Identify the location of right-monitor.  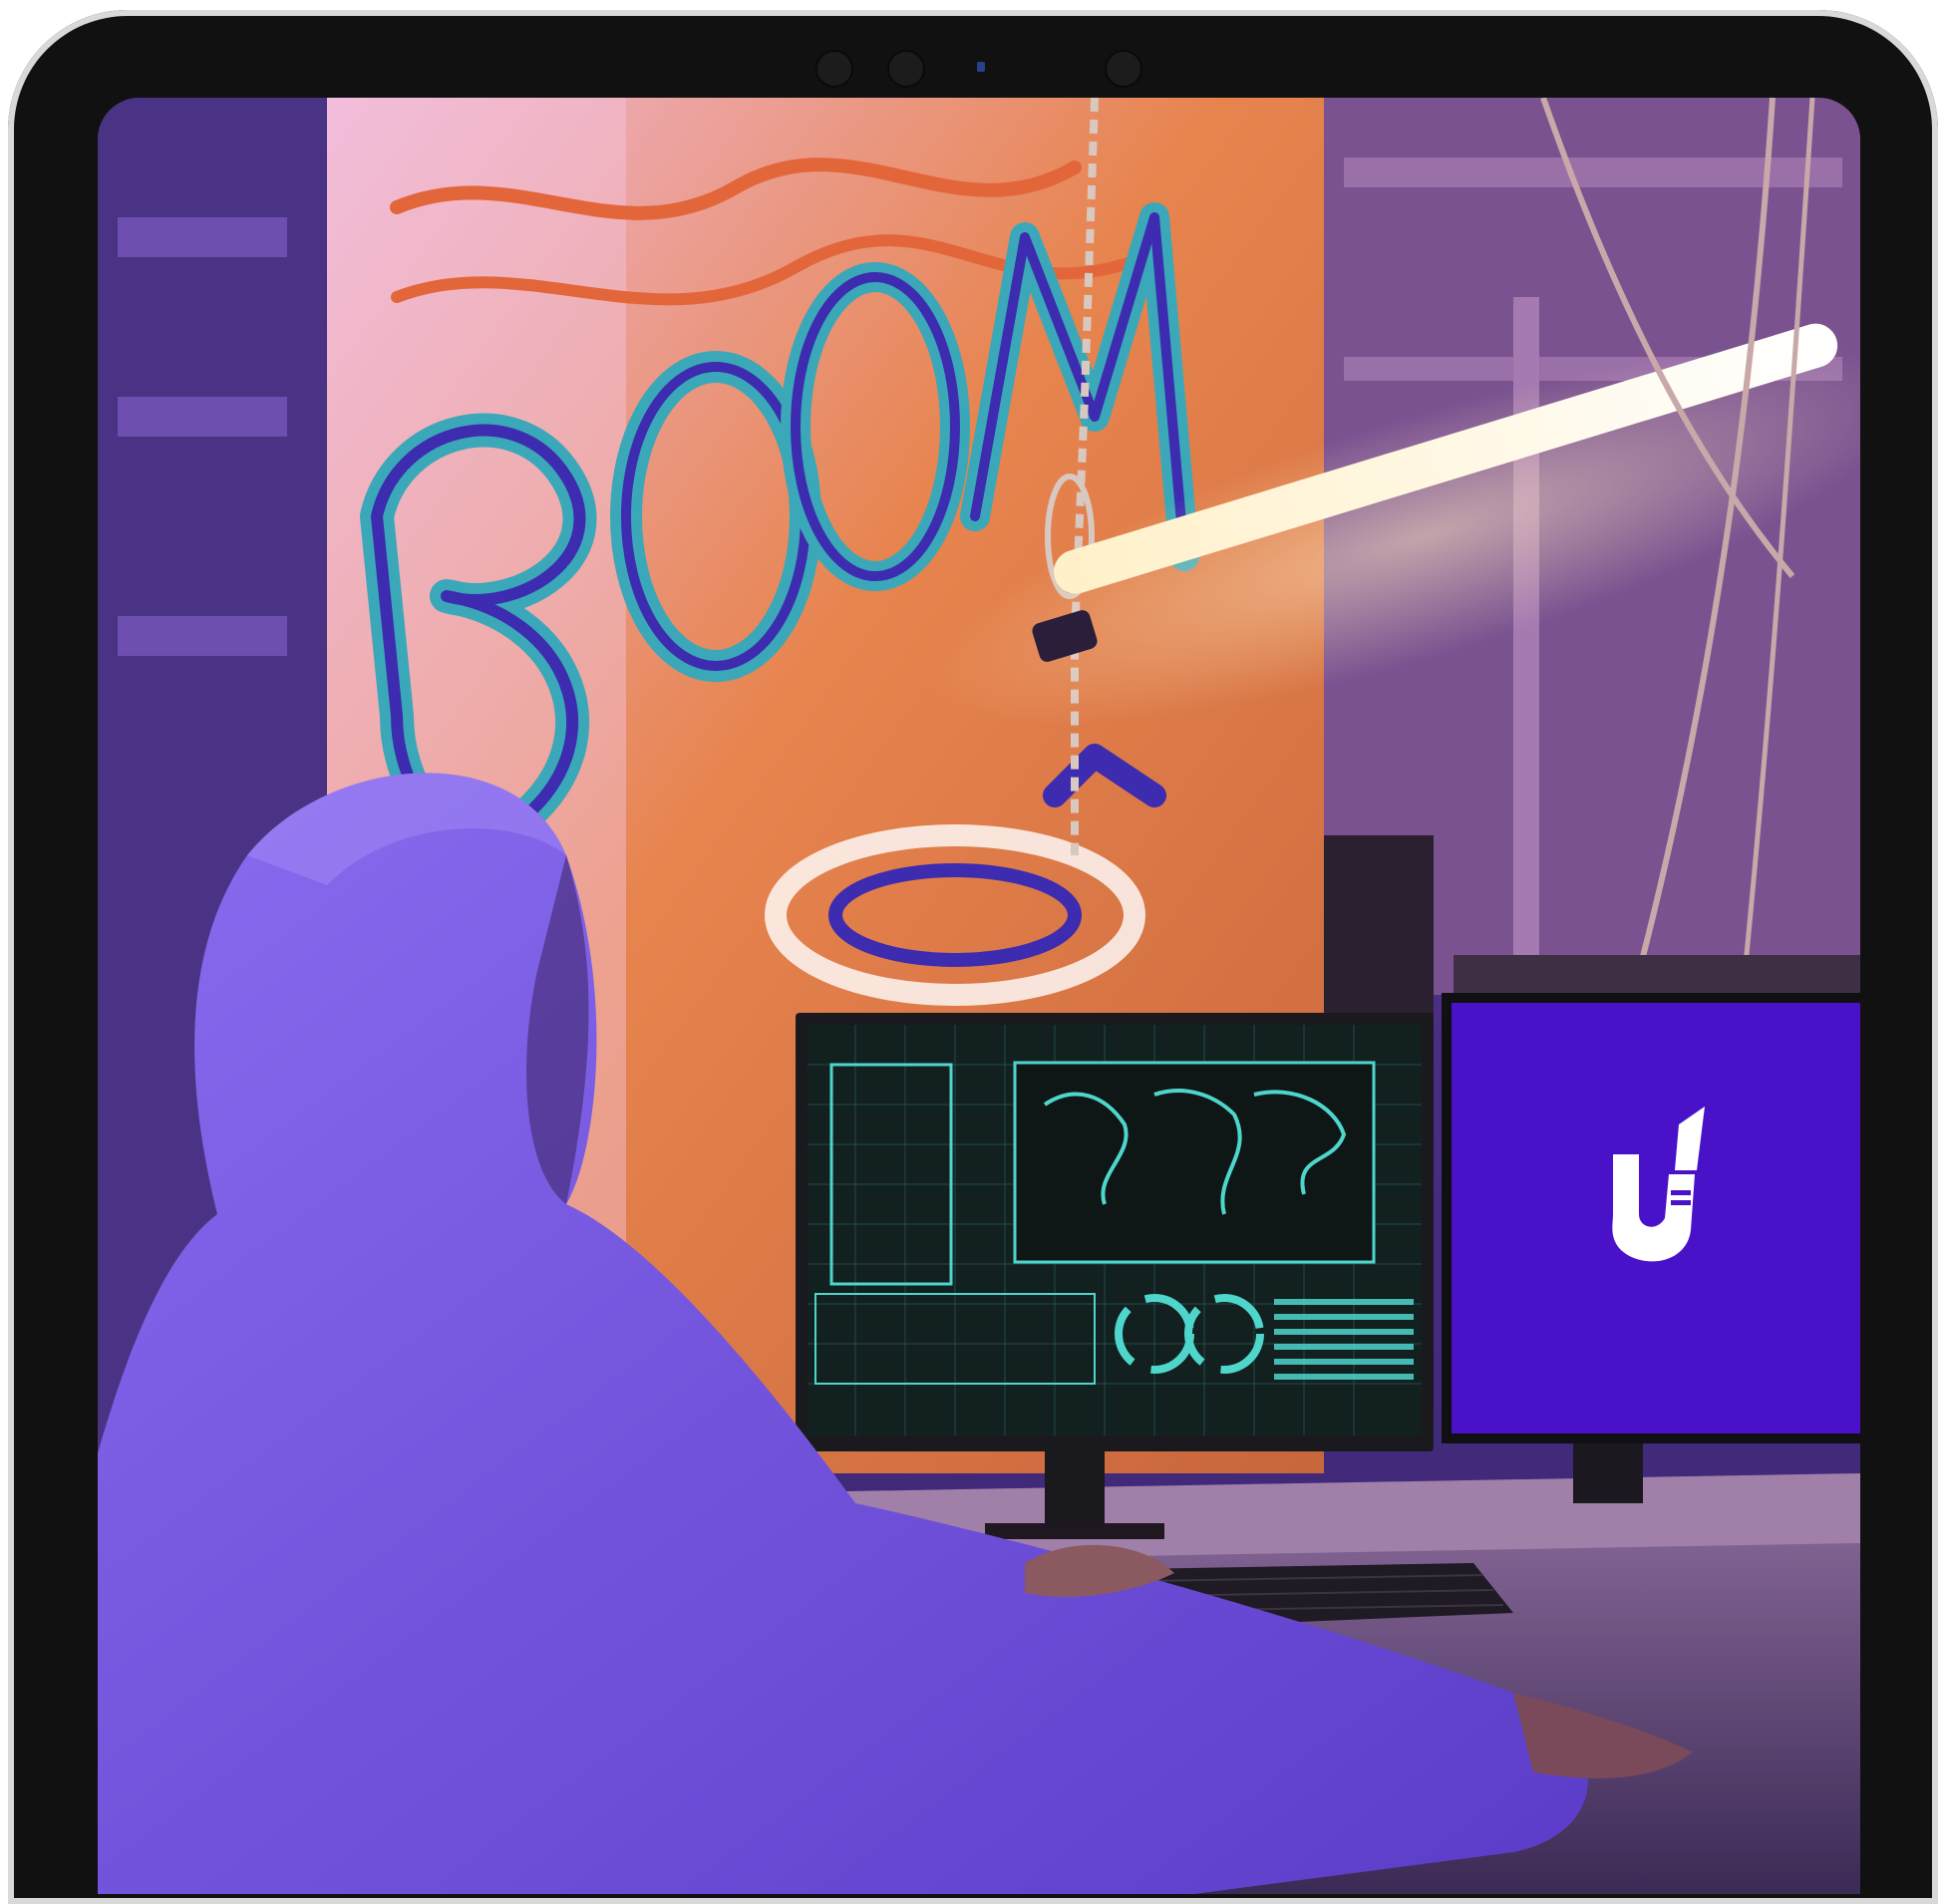
(1651, 1248).